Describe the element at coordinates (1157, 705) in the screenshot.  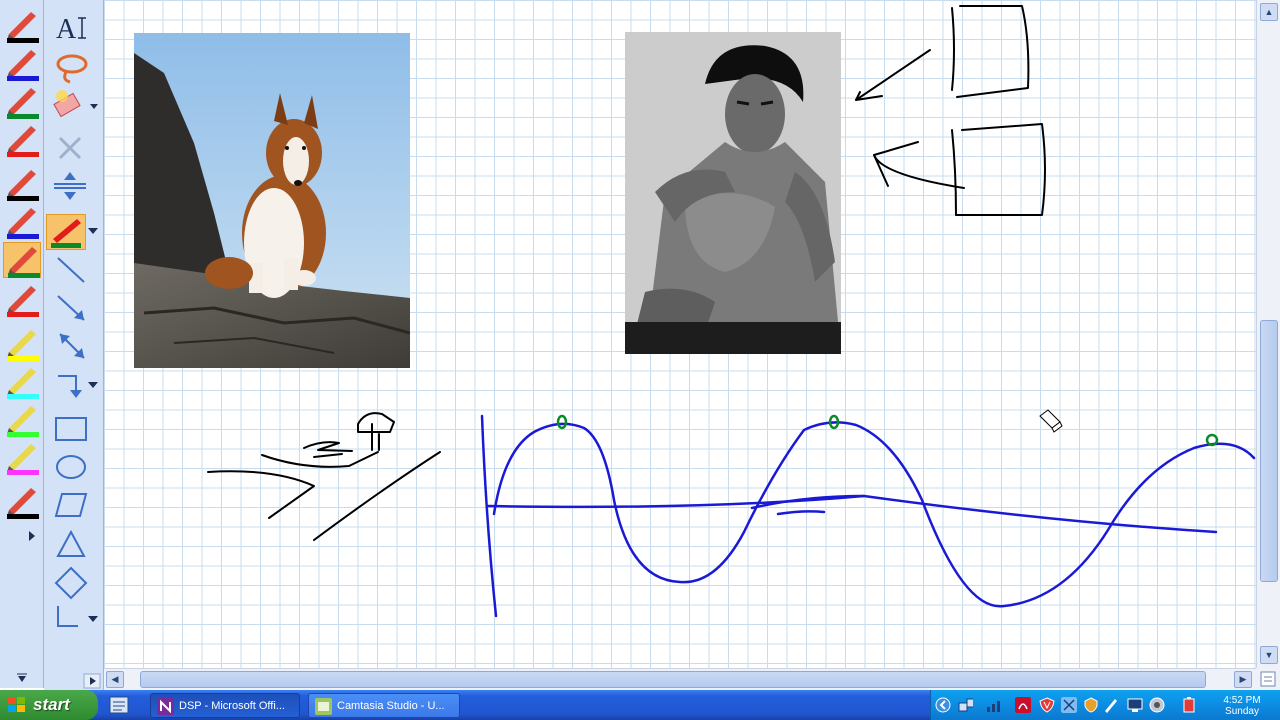
I see `volume-icon` at that location.